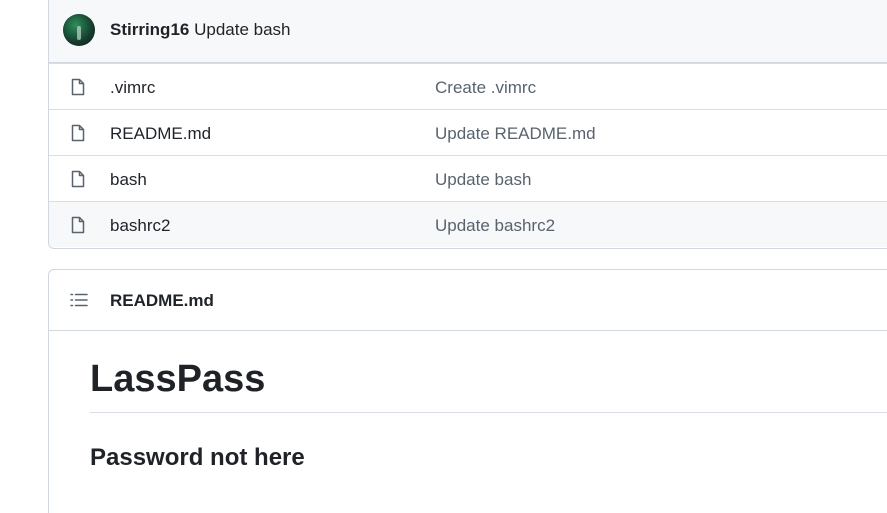  What do you see at coordinates (468, 31) in the screenshot?
I see `latest-commit-header: Stirring16 Update bash` at bounding box center [468, 31].